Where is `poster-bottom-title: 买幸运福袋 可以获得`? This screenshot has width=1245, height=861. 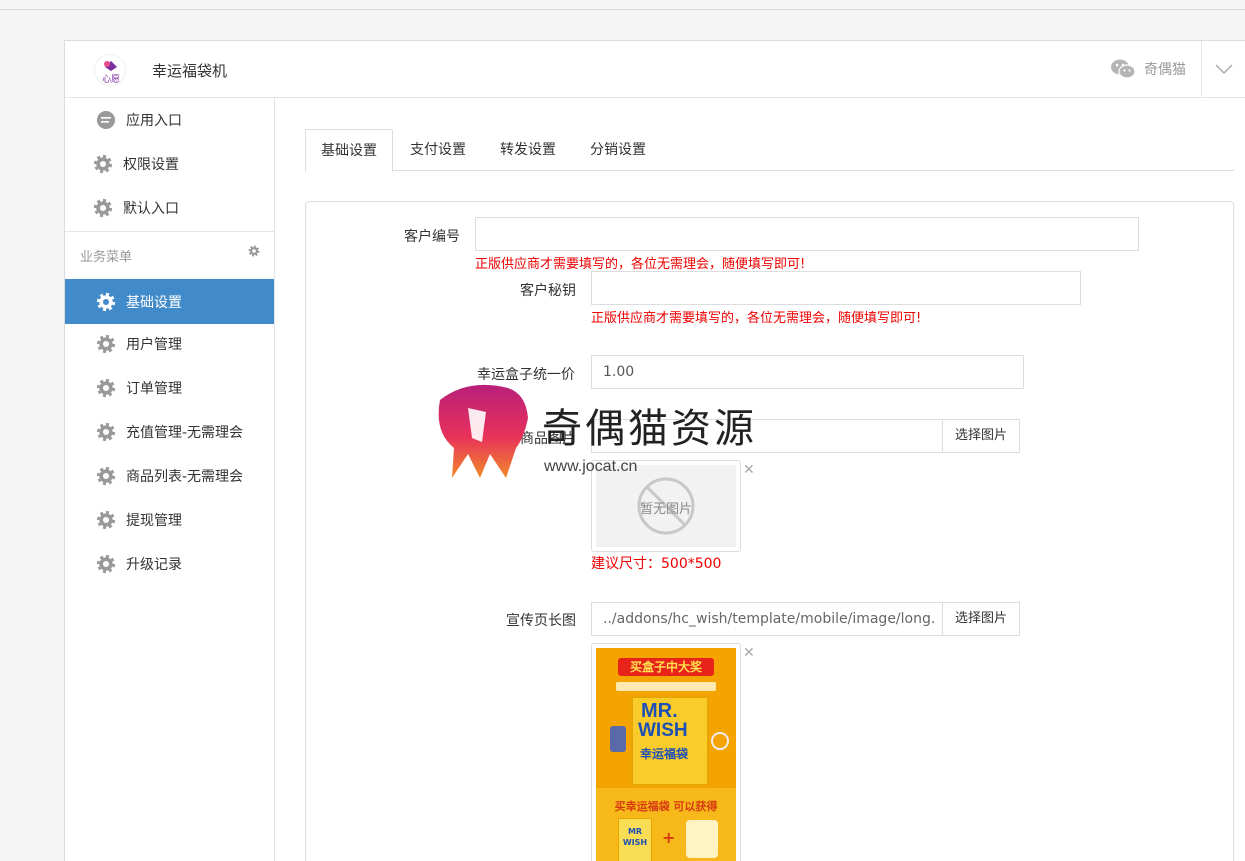
poster-bottom-title: 买幸运福袋 可以获得 is located at coordinates (666, 806).